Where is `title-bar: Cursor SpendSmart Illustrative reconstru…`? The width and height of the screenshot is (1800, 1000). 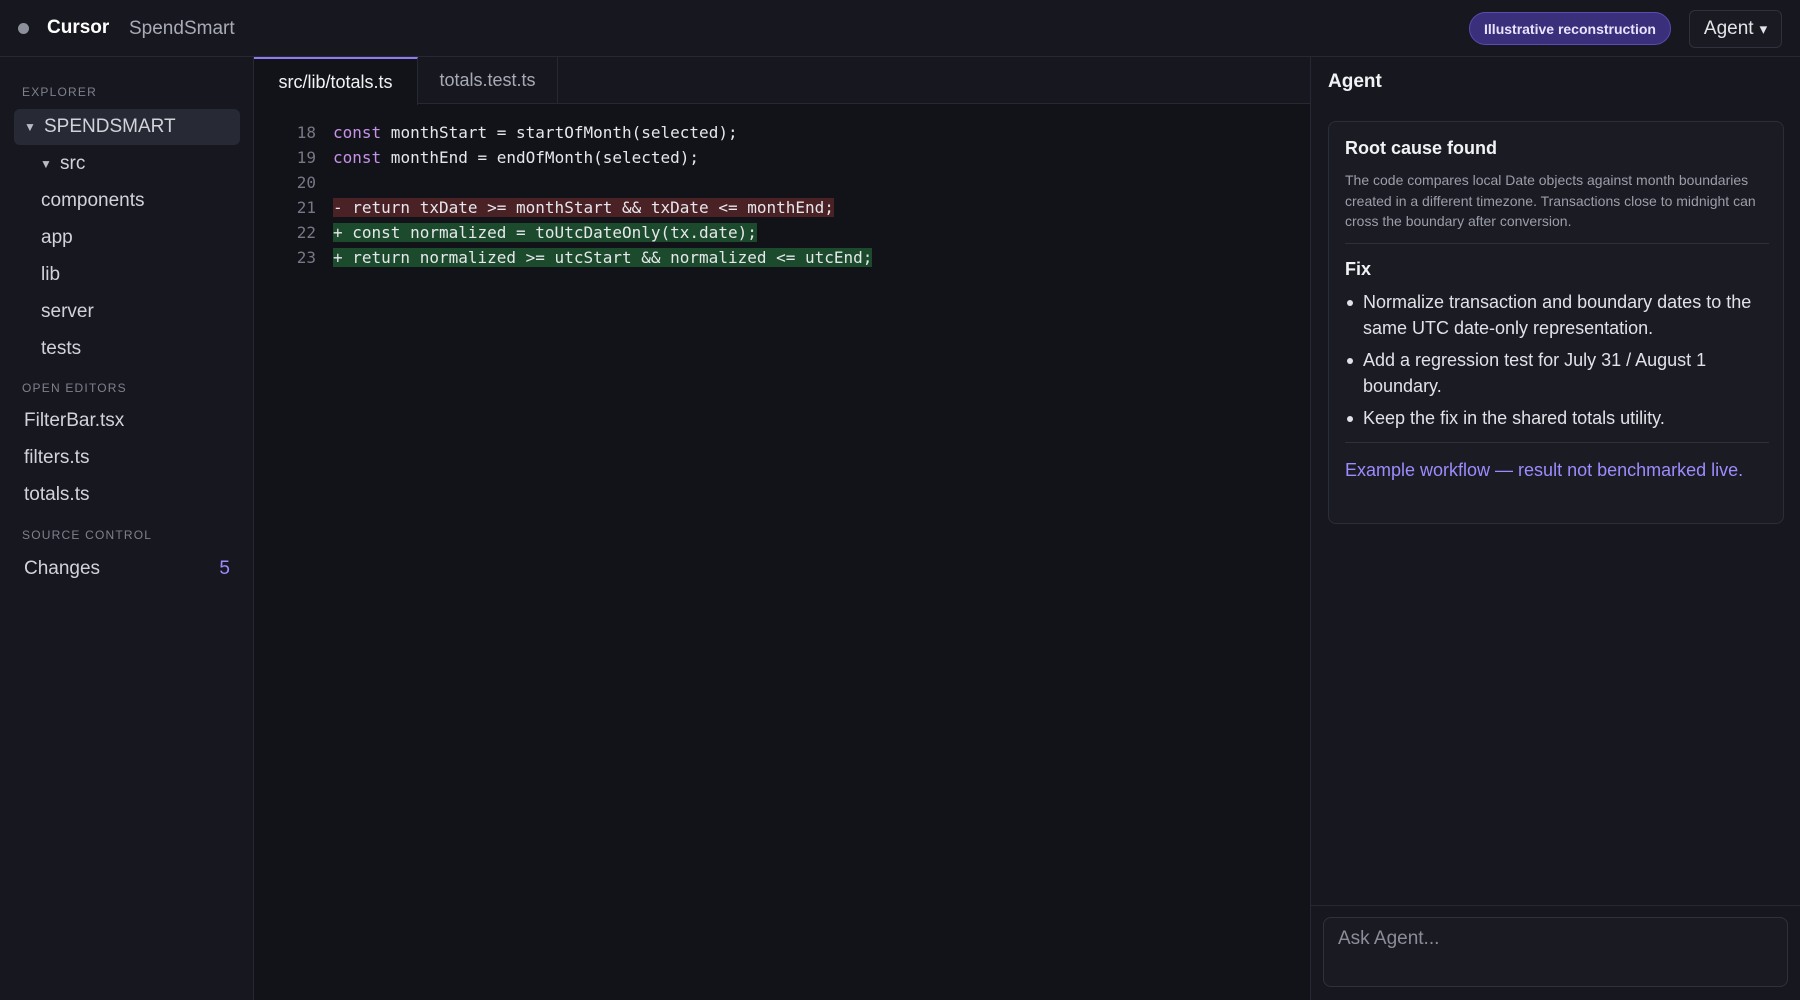 title-bar: Cursor SpendSmart Illustrative reconstru… is located at coordinates (900, 28).